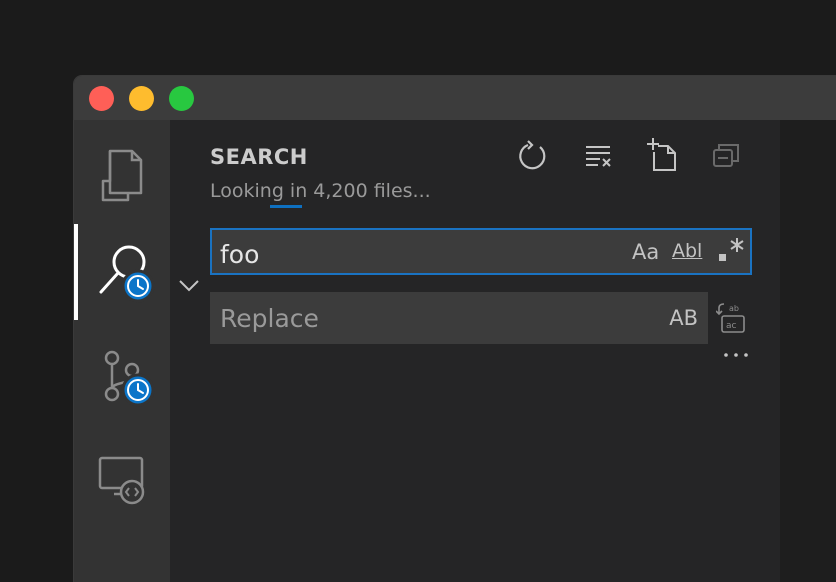  Describe the element at coordinates (189, 286) in the screenshot. I see `chevron-down-icon` at that location.